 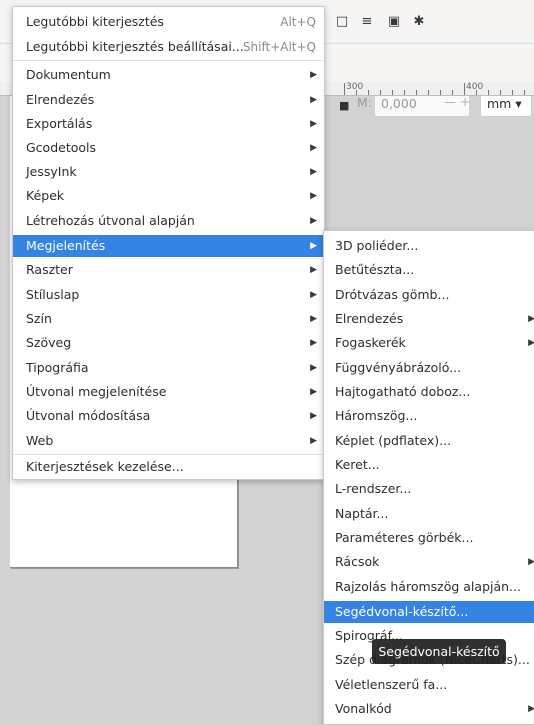 What do you see at coordinates (429, 562) in the screenshot?
I see `submenu-item-racsok: Rácsok ▶` at bounding box center [429, 562].